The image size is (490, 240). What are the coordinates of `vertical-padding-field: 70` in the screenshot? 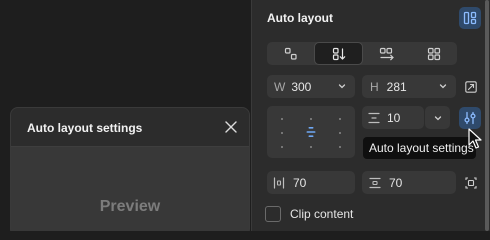 It's located at (409, 182).